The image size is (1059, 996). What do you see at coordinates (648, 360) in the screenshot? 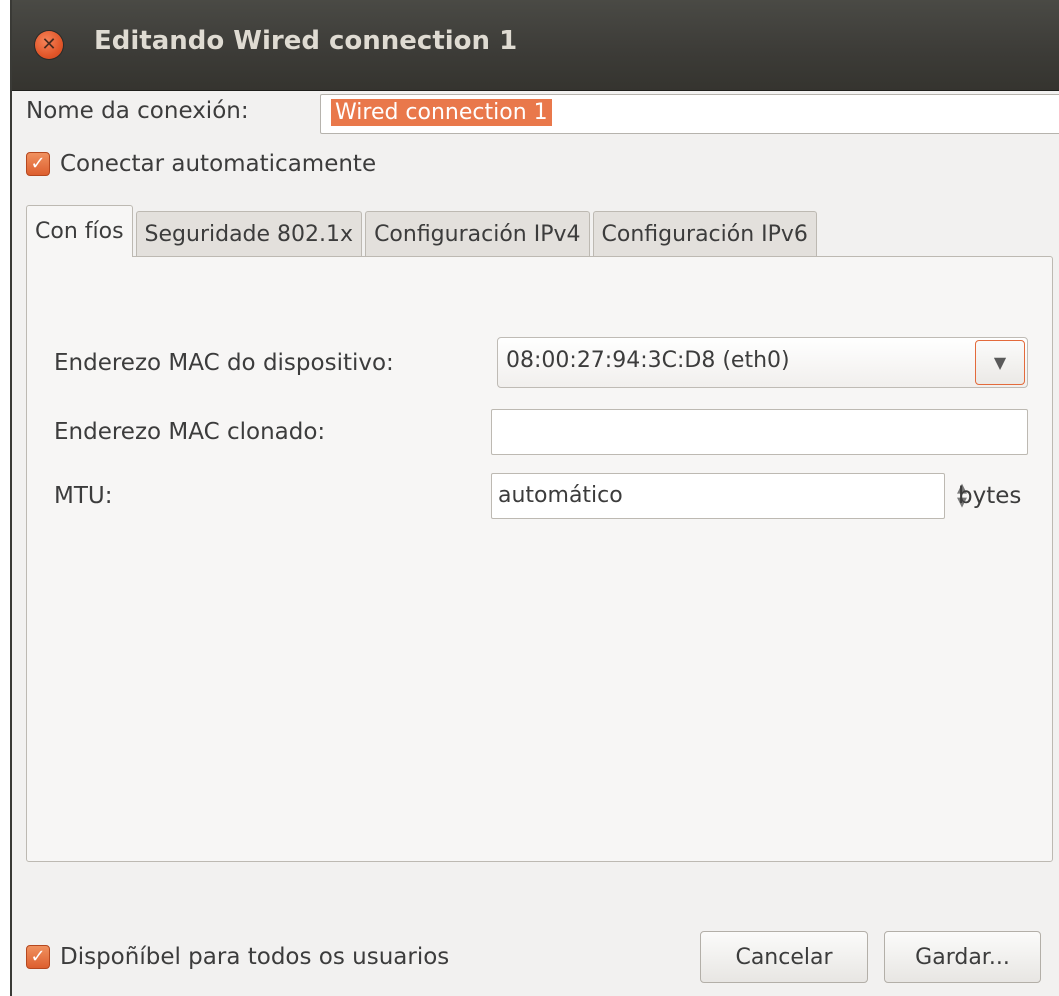
I see `device-mac-value: 08:00:27:94:3C:D8 (eth0)` at bounding box center [648, 360].